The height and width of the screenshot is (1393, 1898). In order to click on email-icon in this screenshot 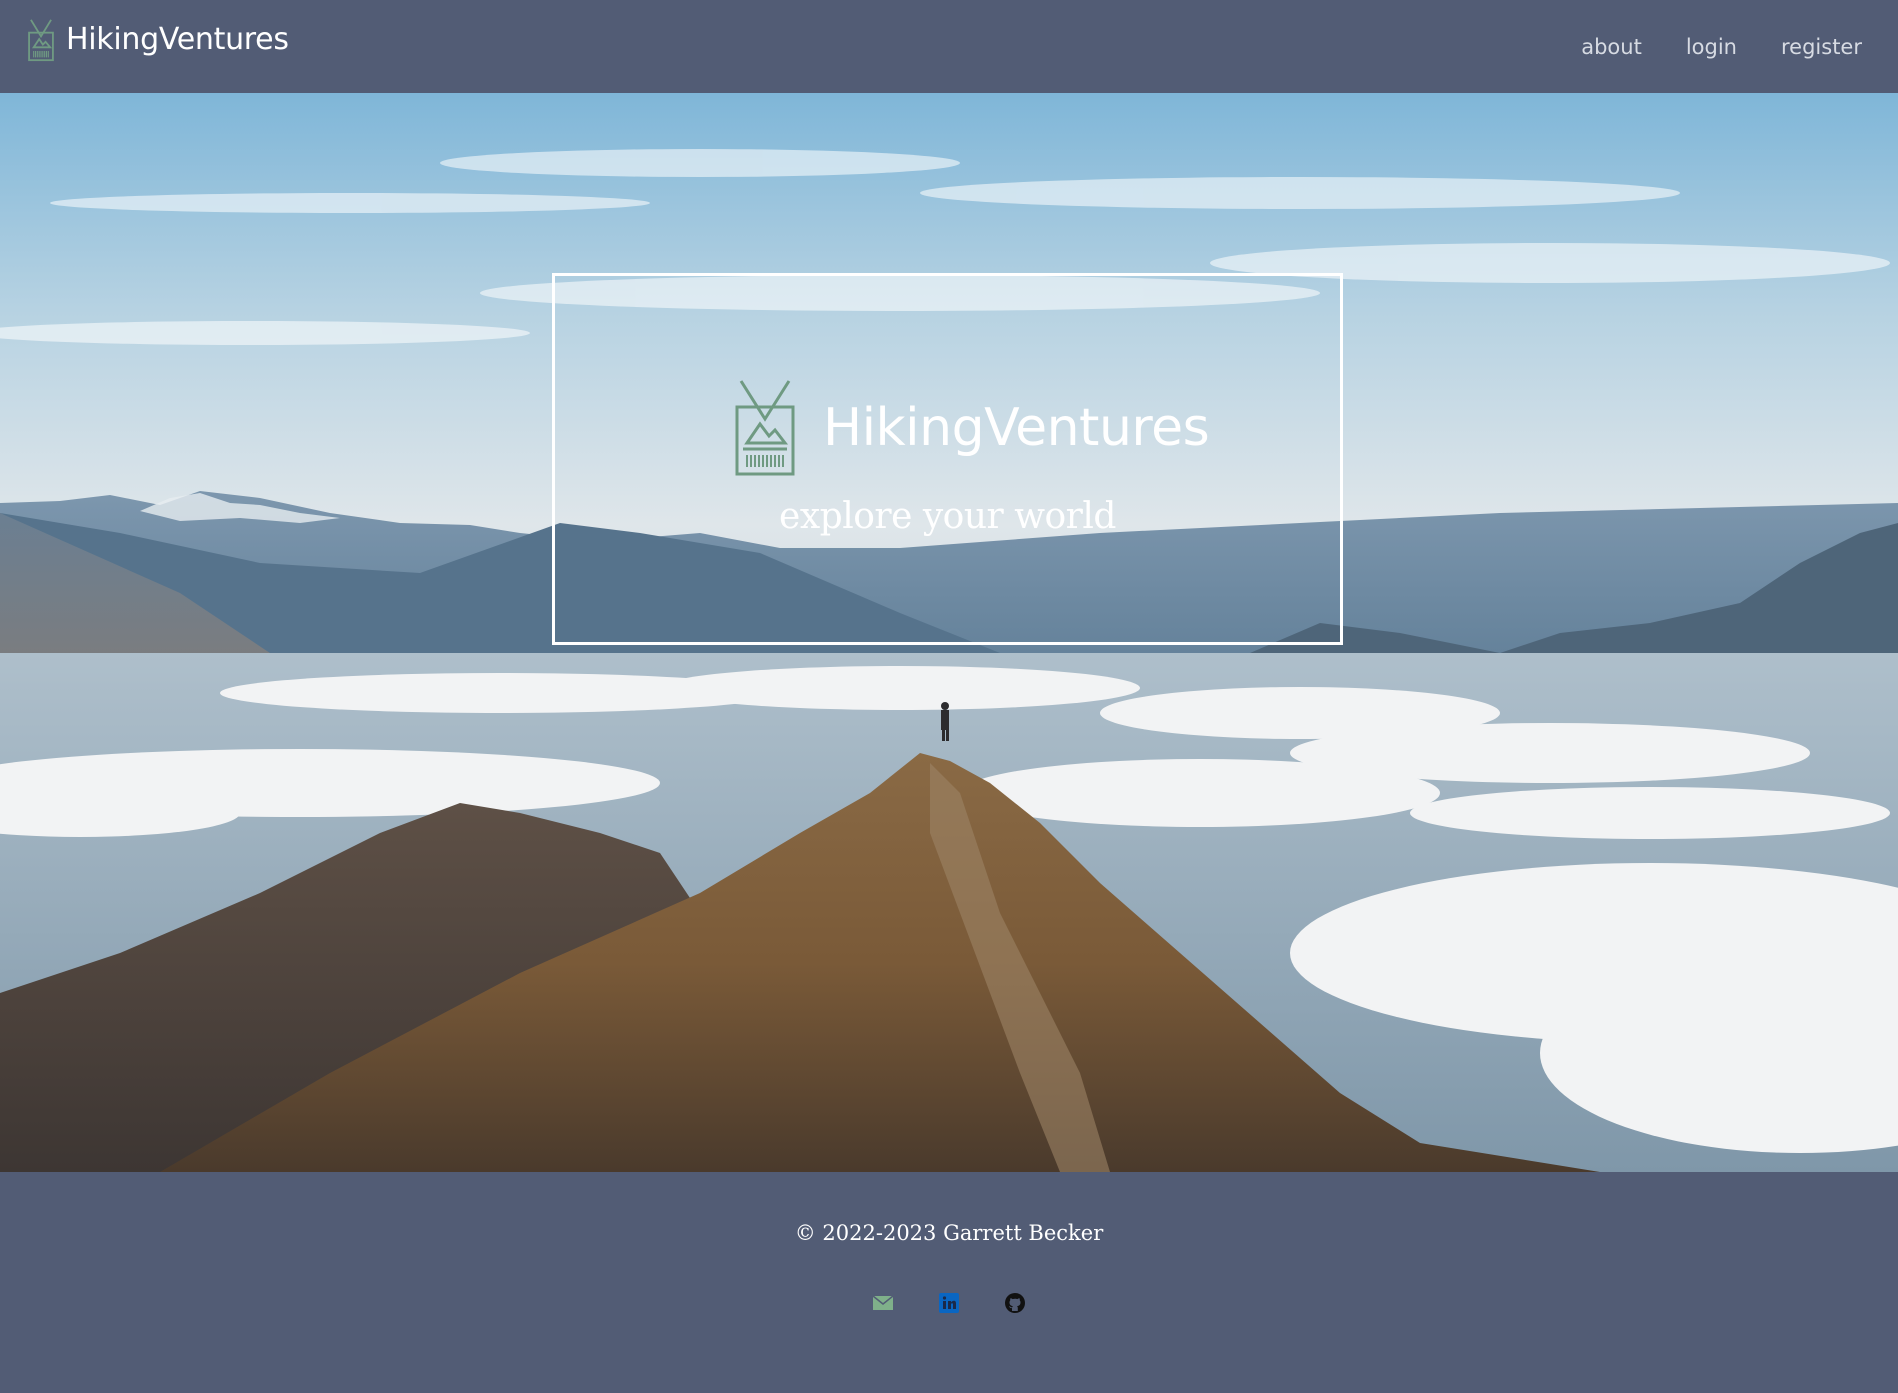, I will do `click(883, 1302)`.